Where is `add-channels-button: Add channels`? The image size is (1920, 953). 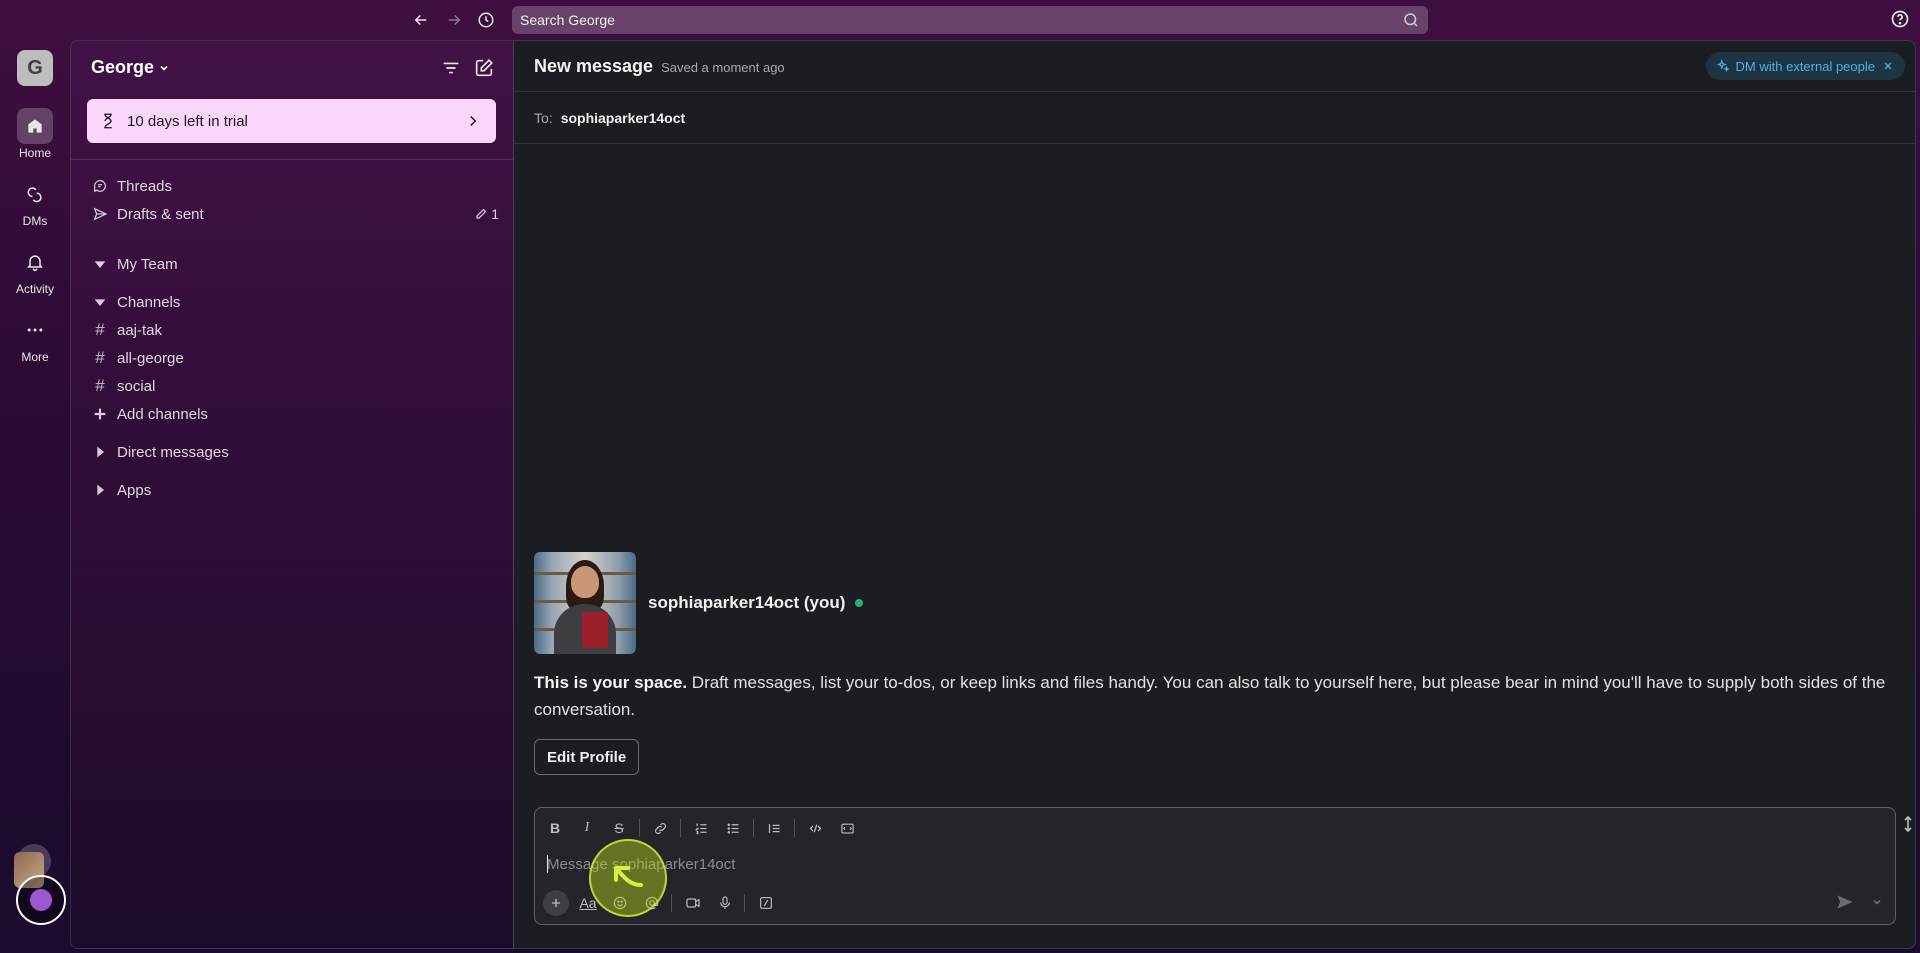
add-channels-button: Add channels is located at coordinates (296, 414).